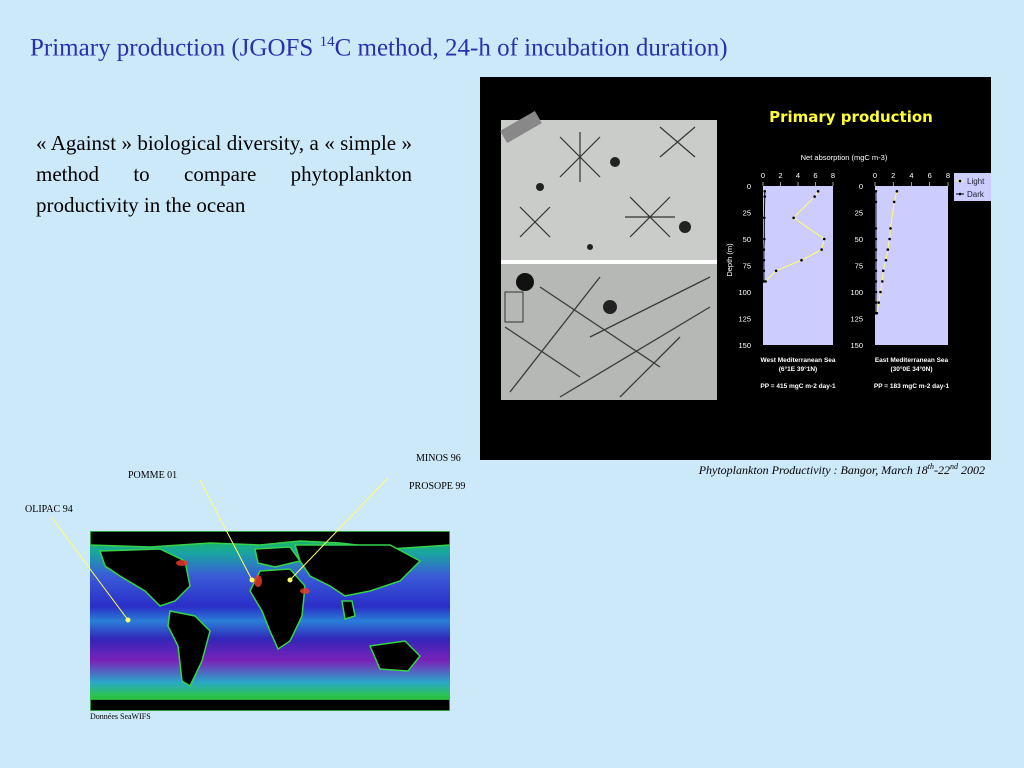 The height and width of the screenshot is (768, 1024). What do you see at coordinates (798, 369) in the screenshot?
I see `panel-coords: (6°1E 39°1N)` at bounding box center [798, 369].